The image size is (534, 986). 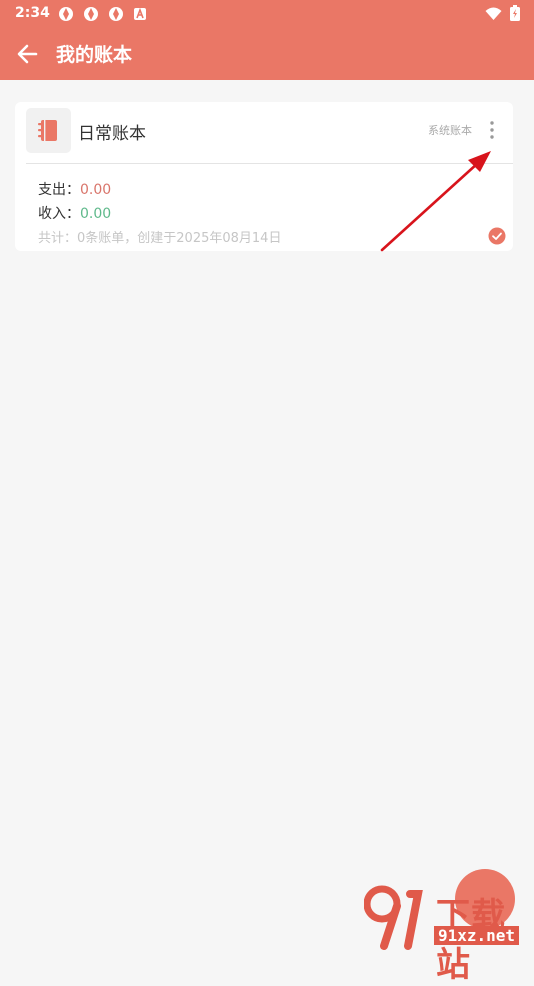 I want to click on more-options-button, so click(x=492, y=130).